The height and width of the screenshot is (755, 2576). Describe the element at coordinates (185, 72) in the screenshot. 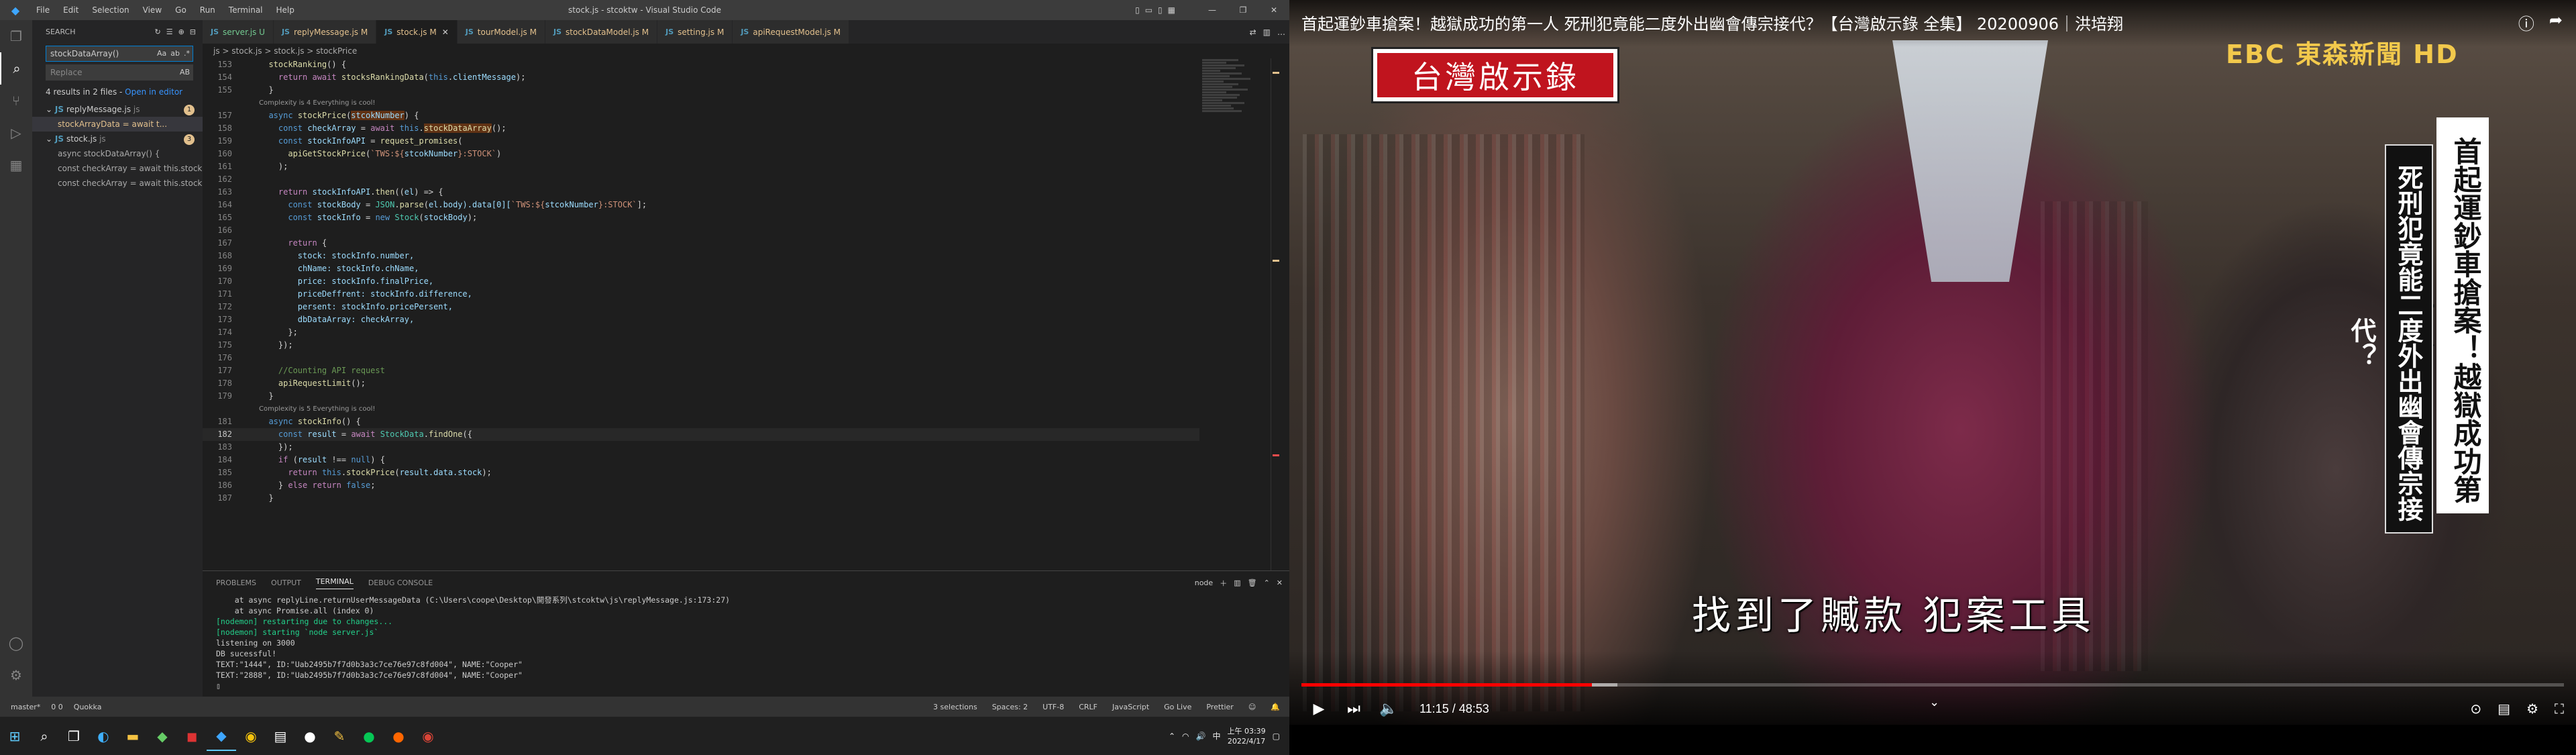

I see `preserve-case-icon: AB` at that location.